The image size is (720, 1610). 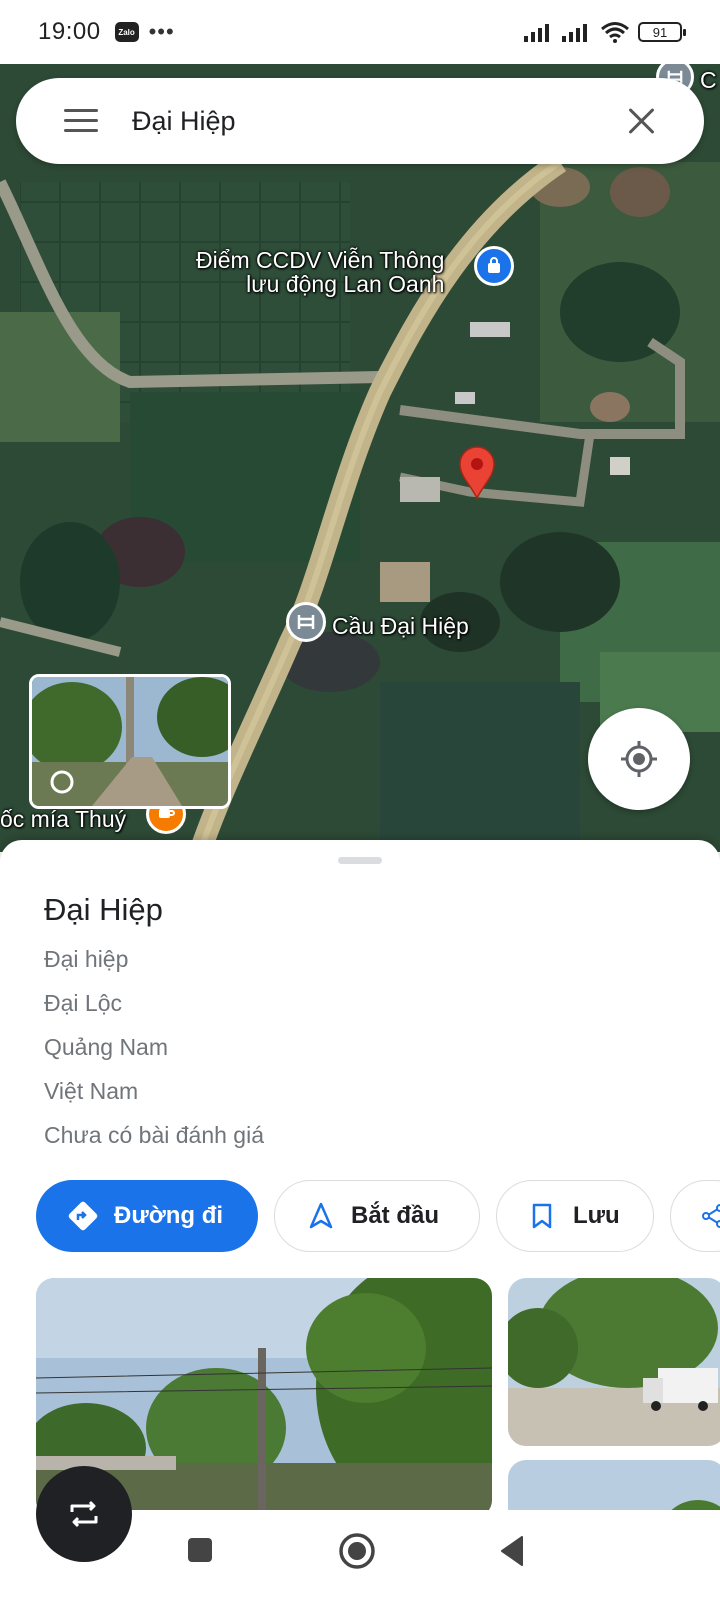 I want to click on status-time: 19:00, so click(x=69, y=31).